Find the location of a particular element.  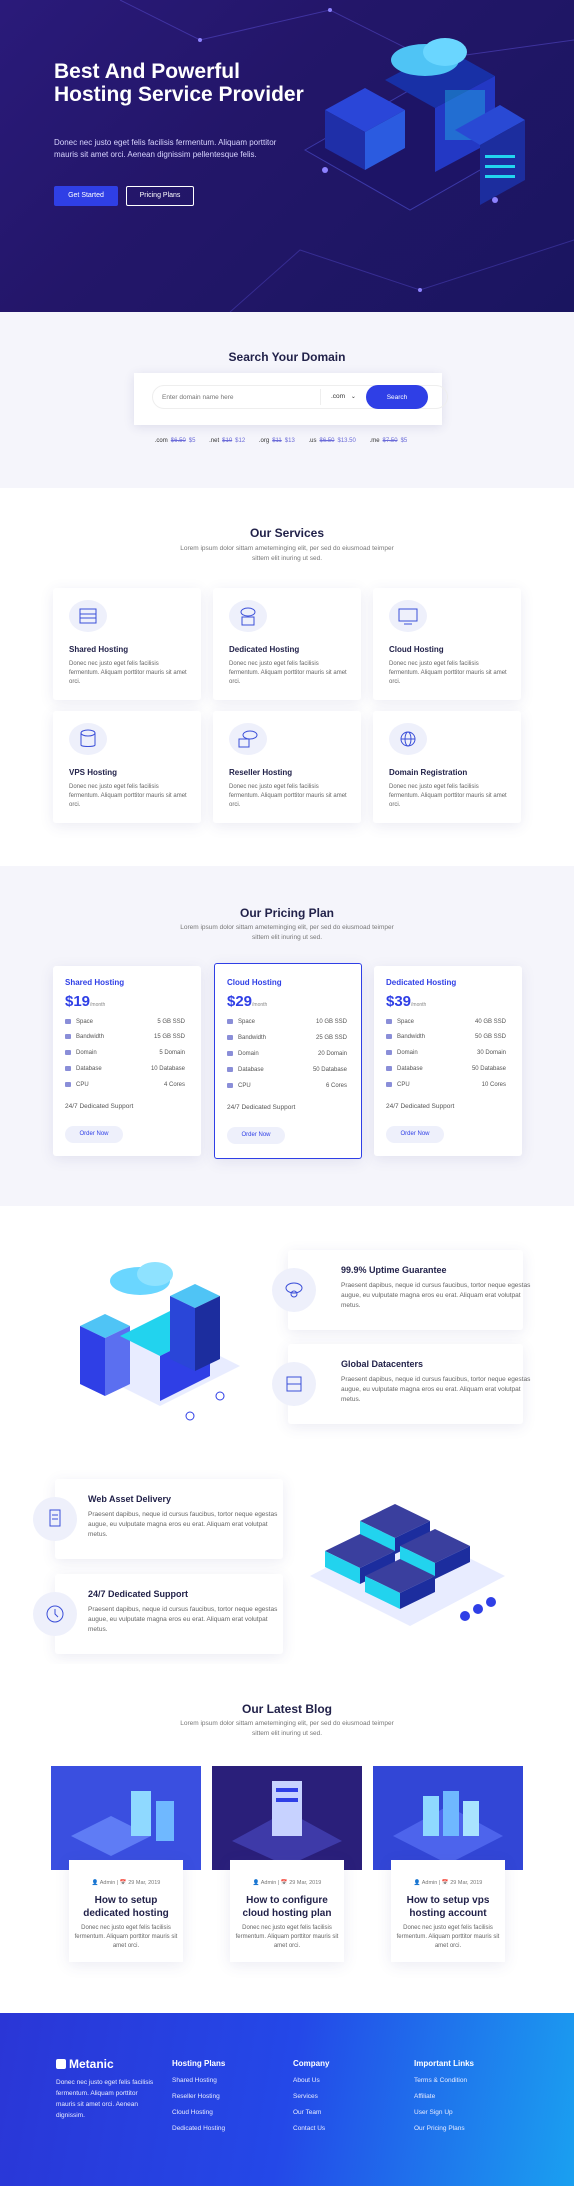

service-title: Reseller Hosting is located at coordinates (261, 772).